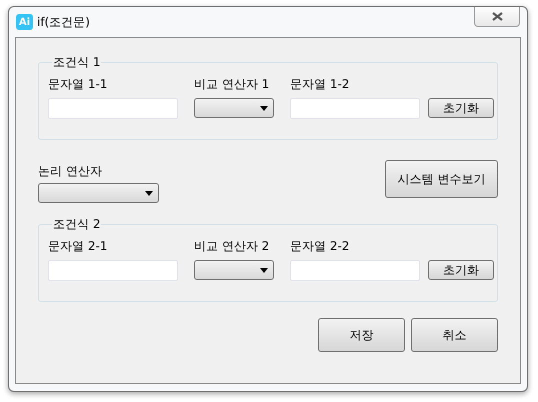 Image resolution: width=538 pixels, height=402 pixels. What do you see at coordinates (361, 335) in the screenshot?
I see `button: 저장` at bounding box center [361, 335].